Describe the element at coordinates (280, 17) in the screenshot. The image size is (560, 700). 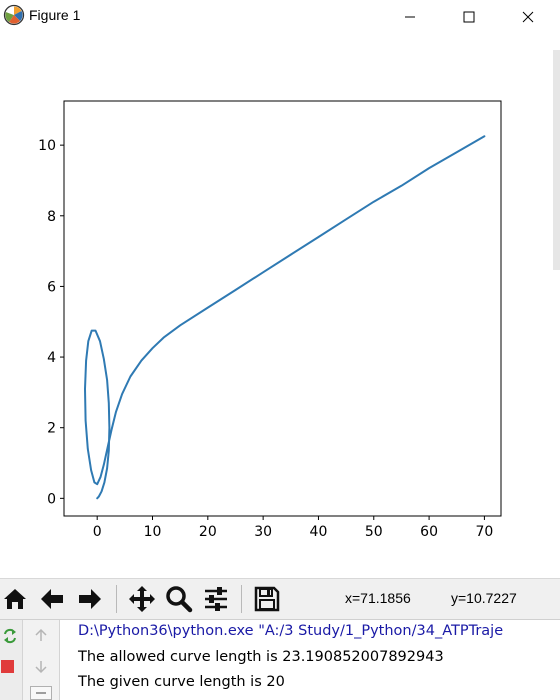
I see `title-bar: Figure 1` at that location.